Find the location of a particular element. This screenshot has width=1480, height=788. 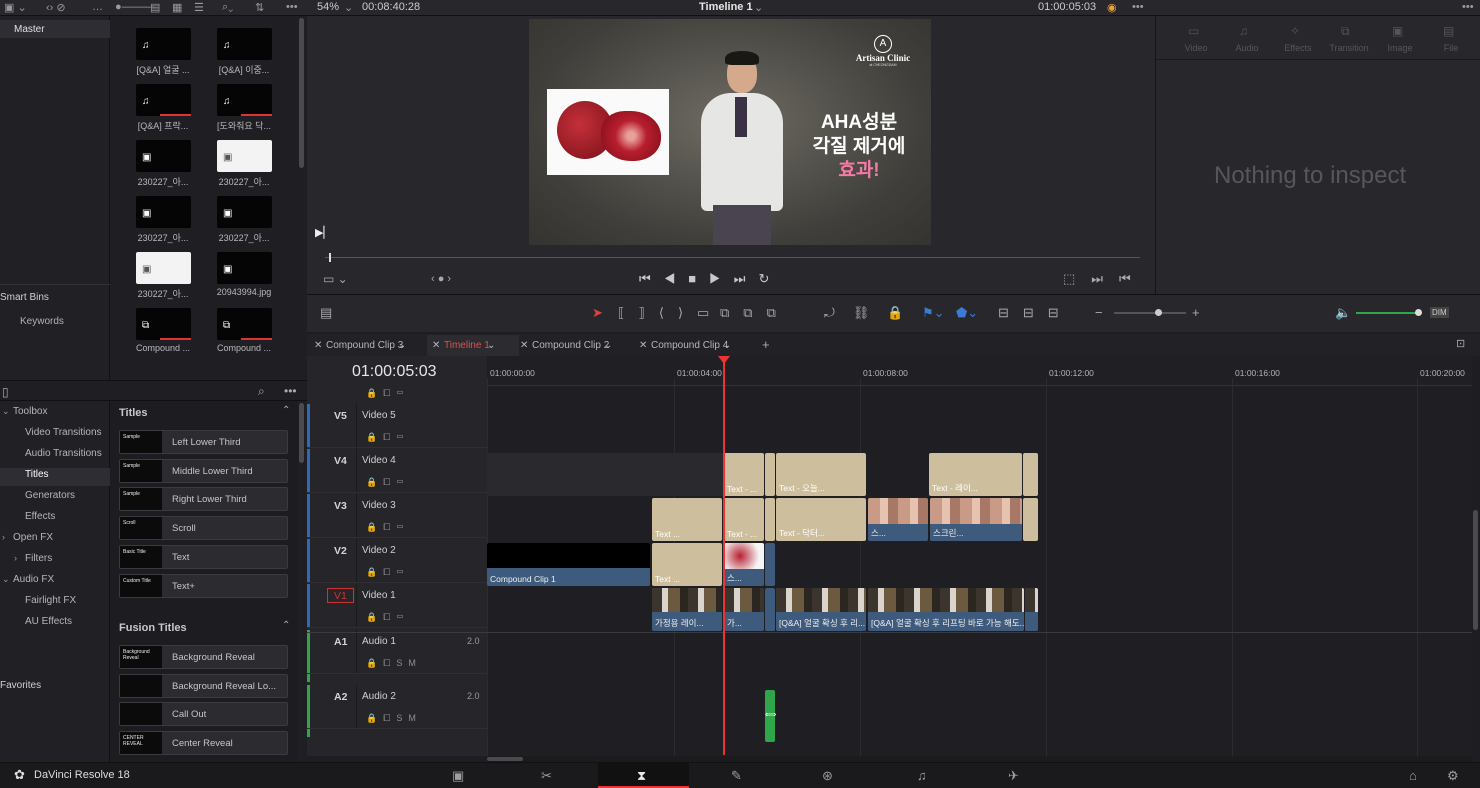

track-id: V5 is located at coordinates (340, 416).